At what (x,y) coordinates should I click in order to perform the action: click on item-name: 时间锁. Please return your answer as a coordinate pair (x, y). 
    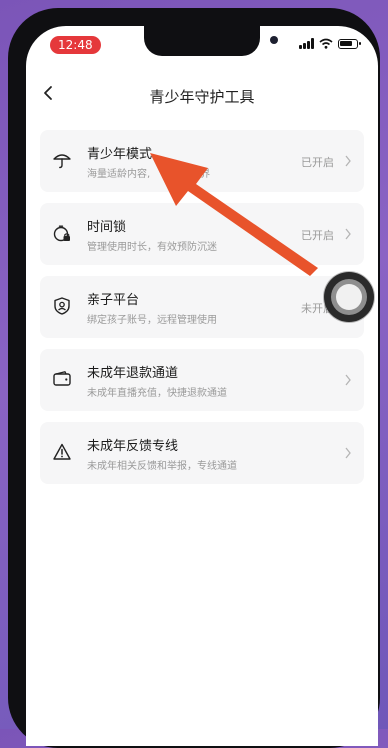
    Looking at the image, I should click on (107, 227).